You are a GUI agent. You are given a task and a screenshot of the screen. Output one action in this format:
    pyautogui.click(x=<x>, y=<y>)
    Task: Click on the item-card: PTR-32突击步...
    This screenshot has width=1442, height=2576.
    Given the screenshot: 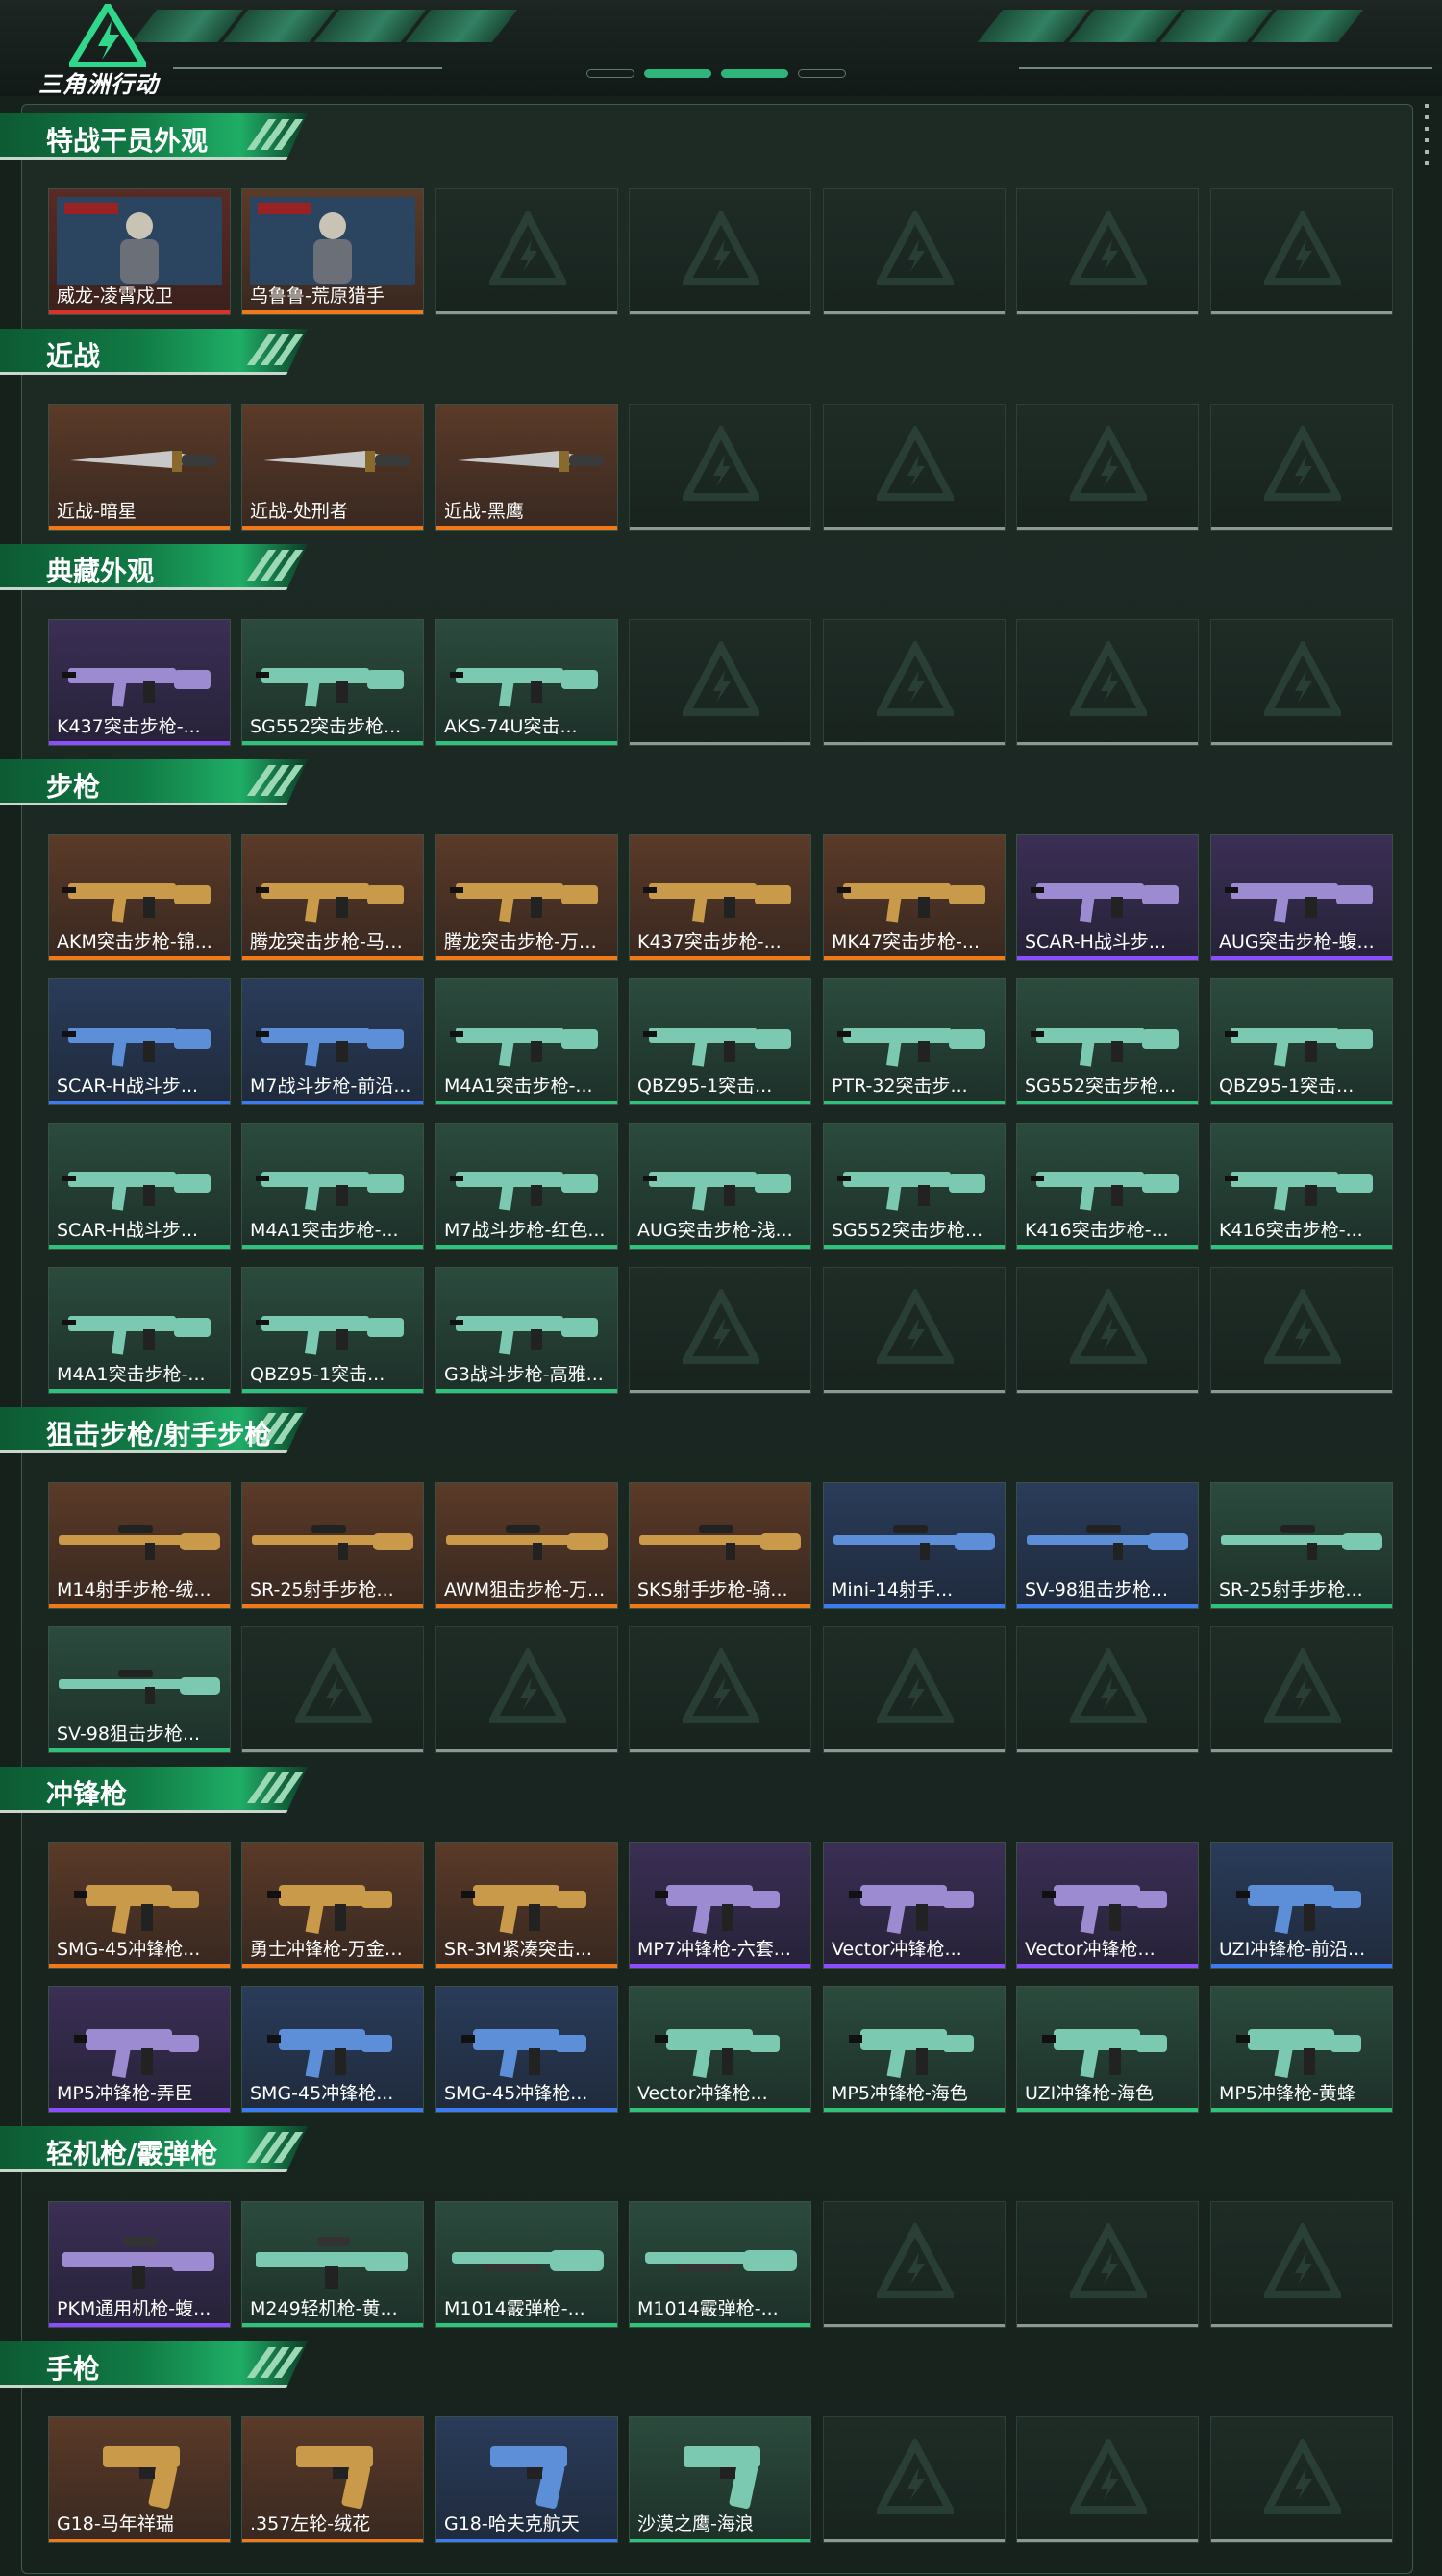 What is the action you would take?
    pyautogui.click(x=914, y=1042)
    